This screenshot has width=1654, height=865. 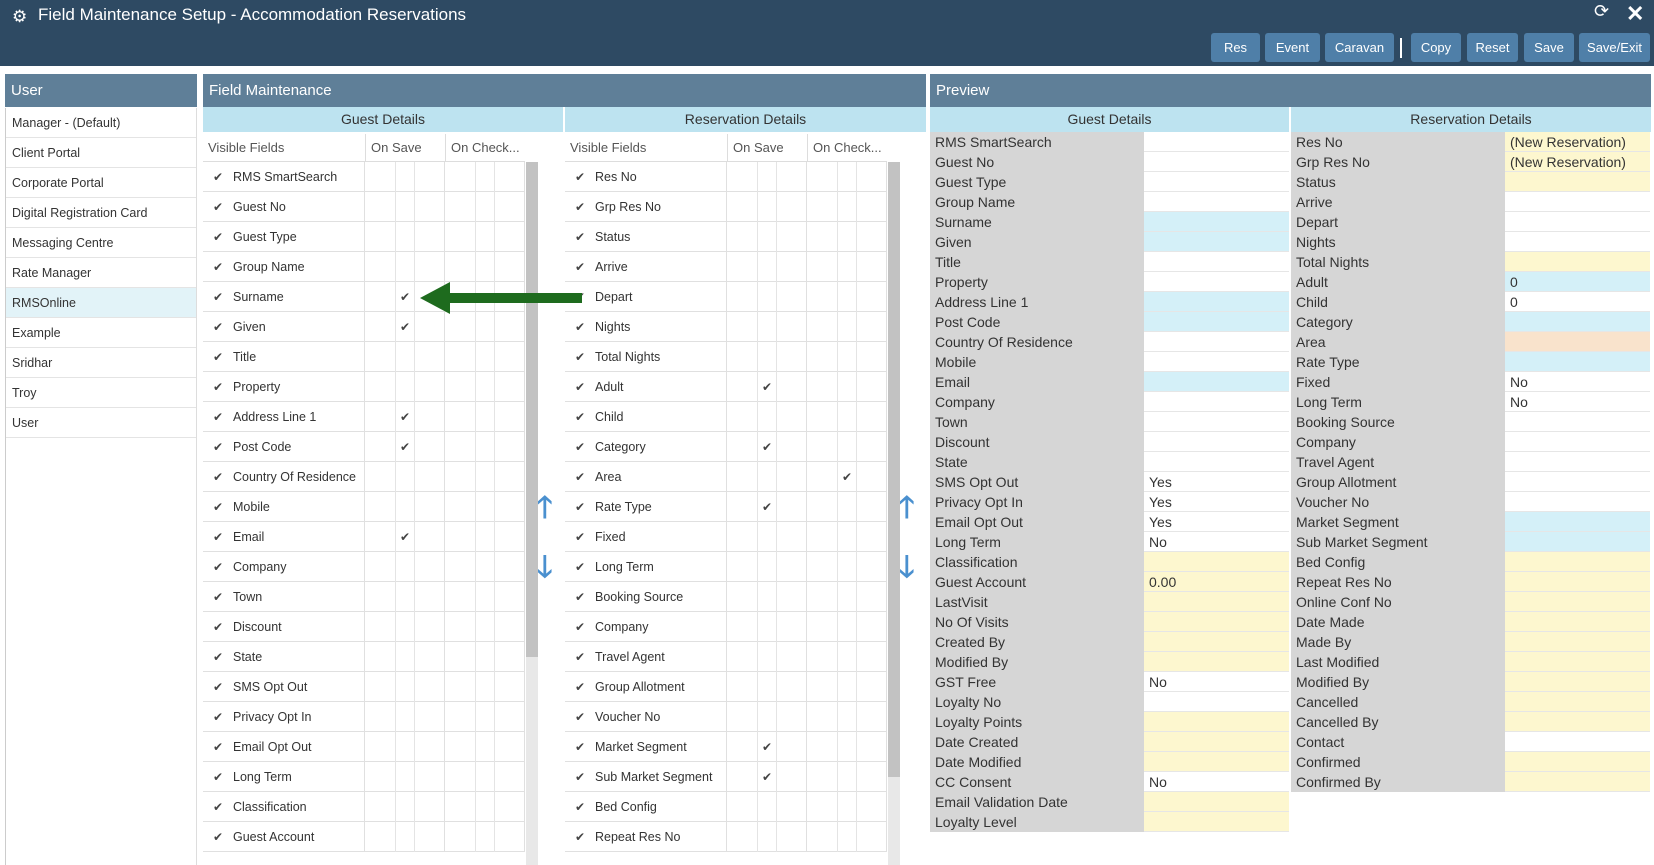 What do you see at coordinates (101, 123) in the screenshot?
I see `user-list-item: Manager - (Default)` at bounding box center [101, 123].